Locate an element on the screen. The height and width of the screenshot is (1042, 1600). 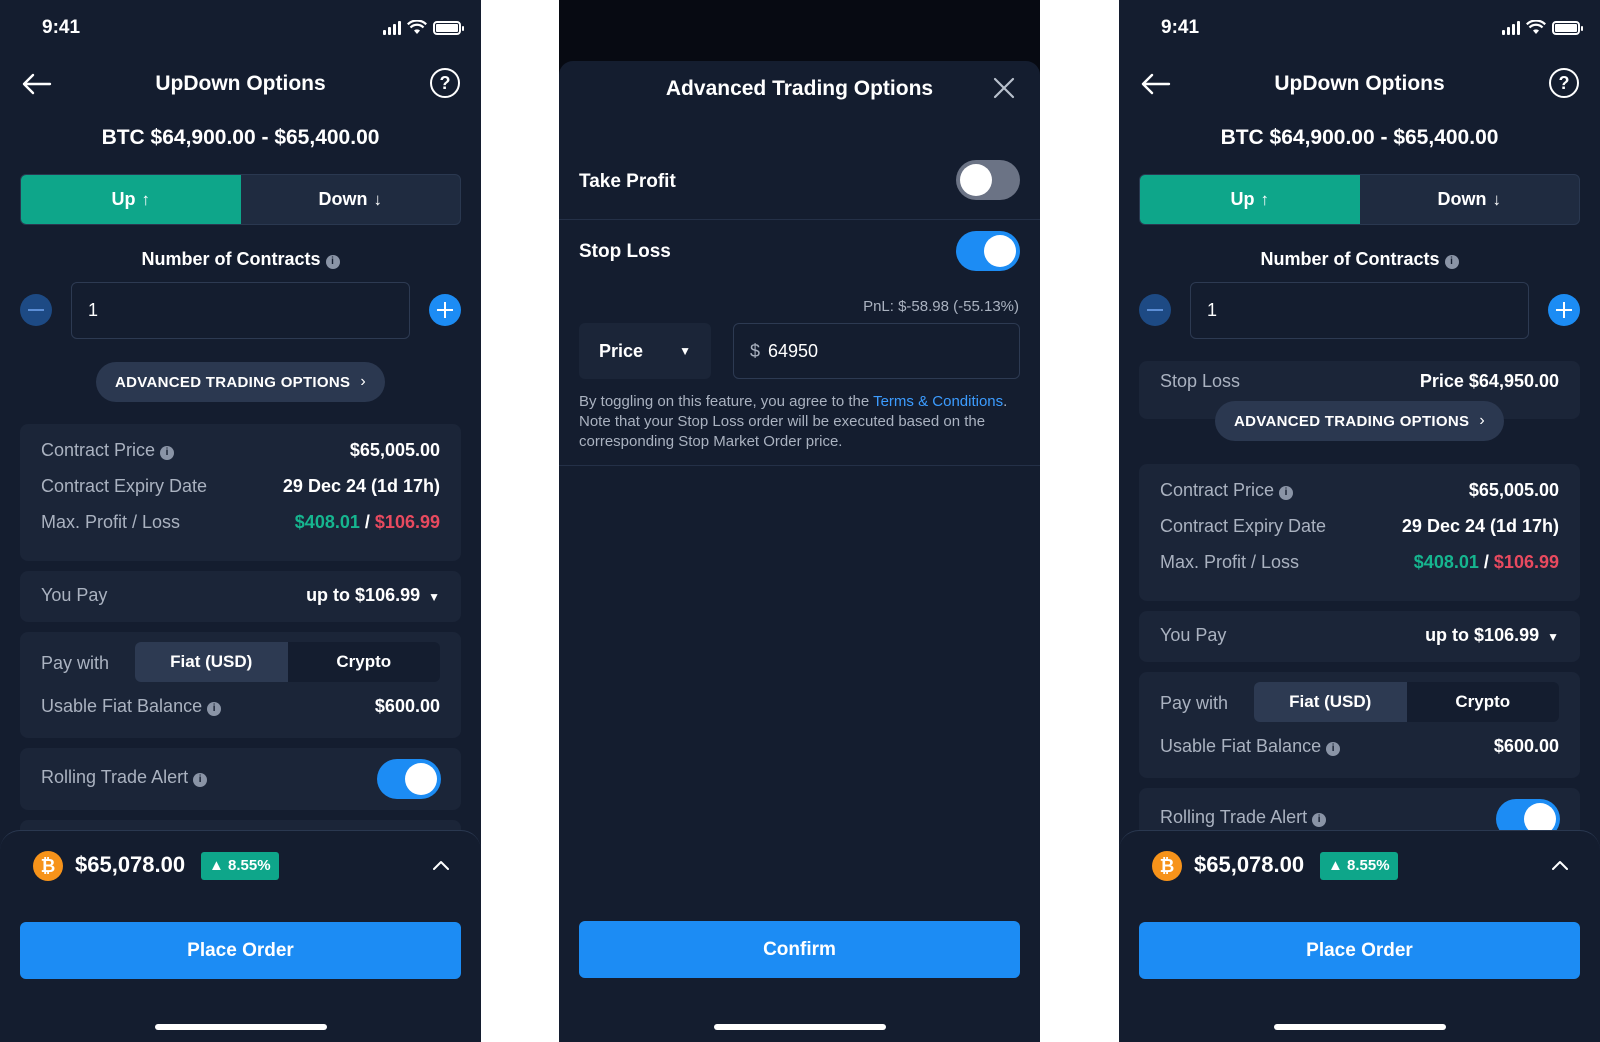
confirm-button: Confirm is located at coordinates (799, 949).